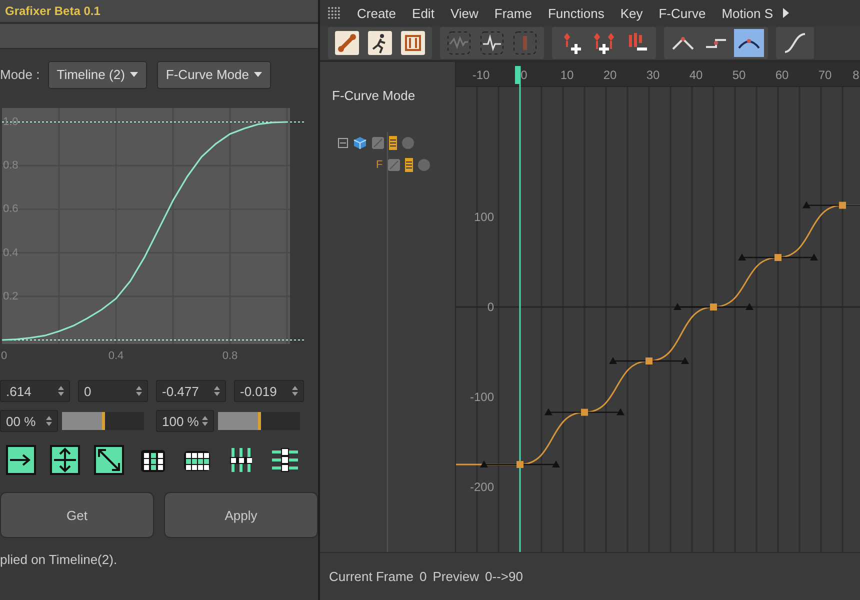  Describe the element at coordinates (185, 421) in the screenshot. I see `number-field: 100 %` at that location.